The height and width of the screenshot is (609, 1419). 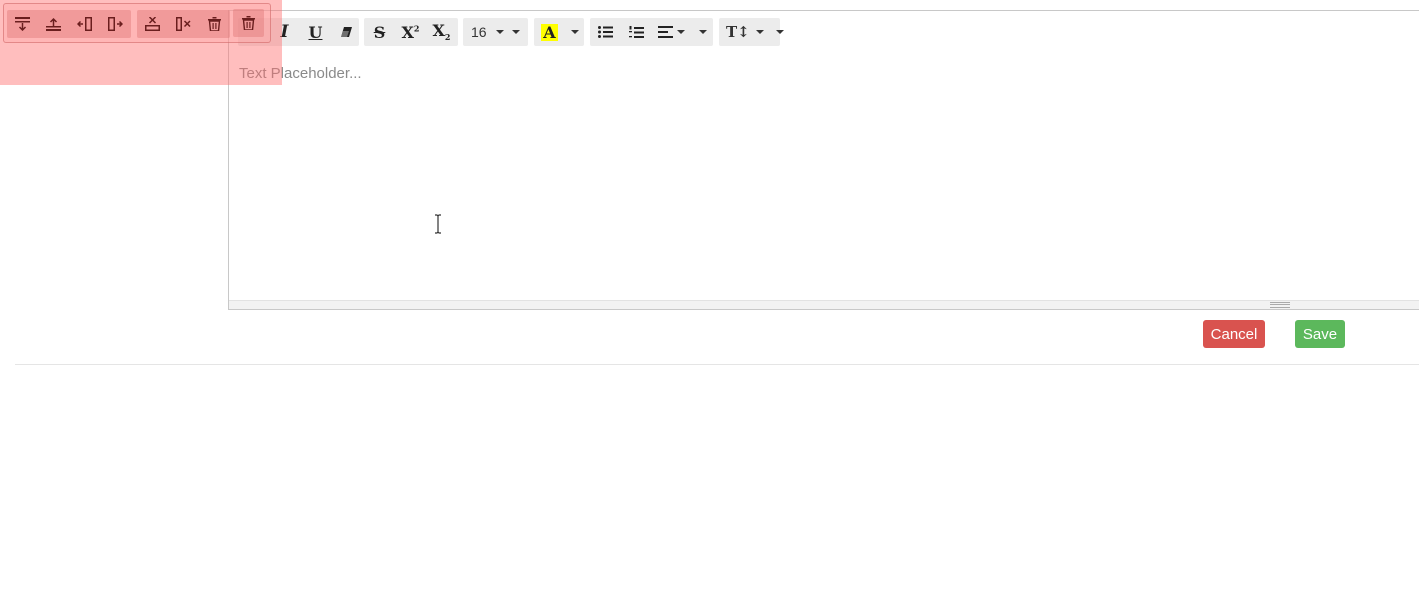 I want to click on editor-toolbar: I U S X2 X2 16 A T↕, so click(x=824, y=34).